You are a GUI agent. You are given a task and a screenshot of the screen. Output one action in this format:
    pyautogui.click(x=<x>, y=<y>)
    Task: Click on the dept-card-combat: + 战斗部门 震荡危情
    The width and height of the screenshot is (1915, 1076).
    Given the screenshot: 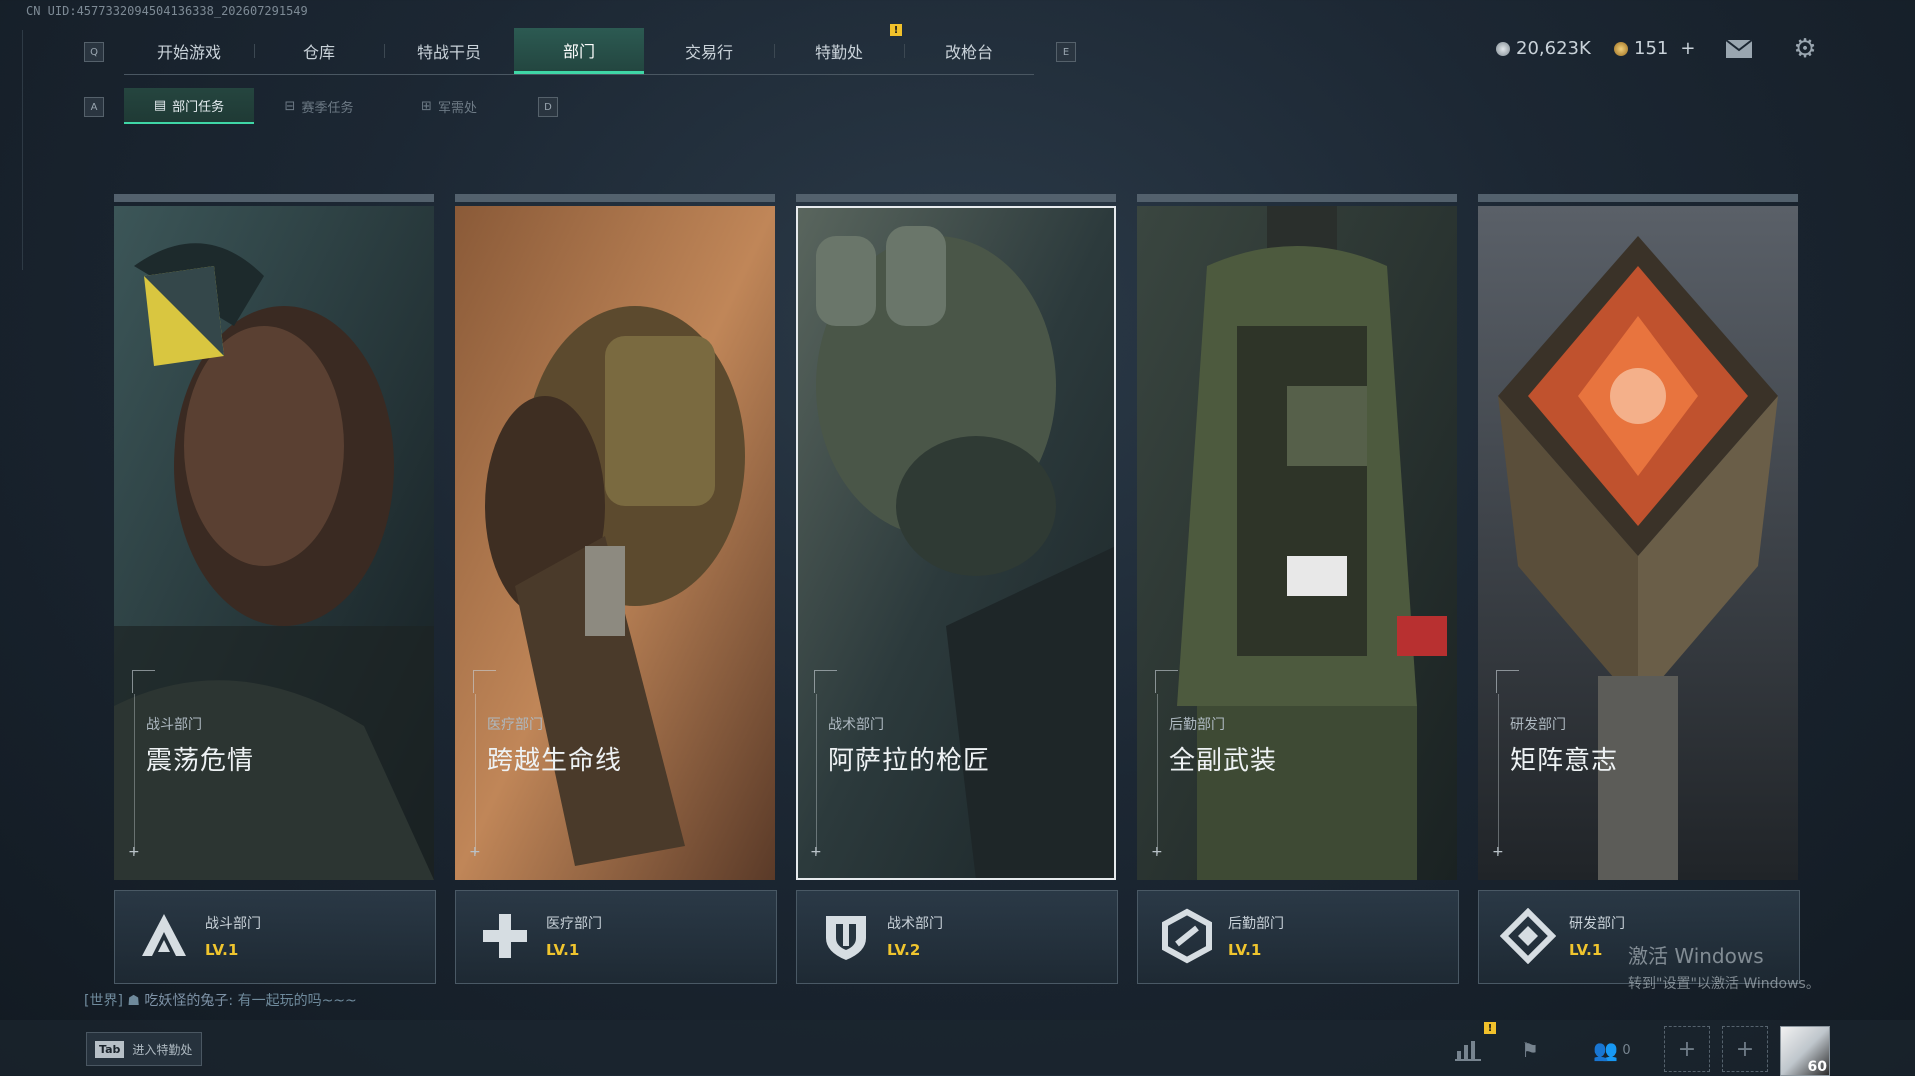 What is the action you would take?
    pyautogui.click(x=274, y=537)
    